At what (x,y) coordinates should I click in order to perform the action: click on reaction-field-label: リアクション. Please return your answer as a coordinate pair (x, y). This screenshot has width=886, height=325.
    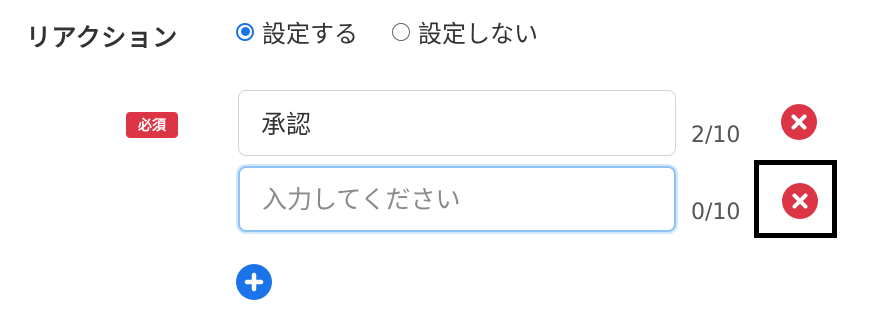
    Looking at the image, I should click on (102, 37).